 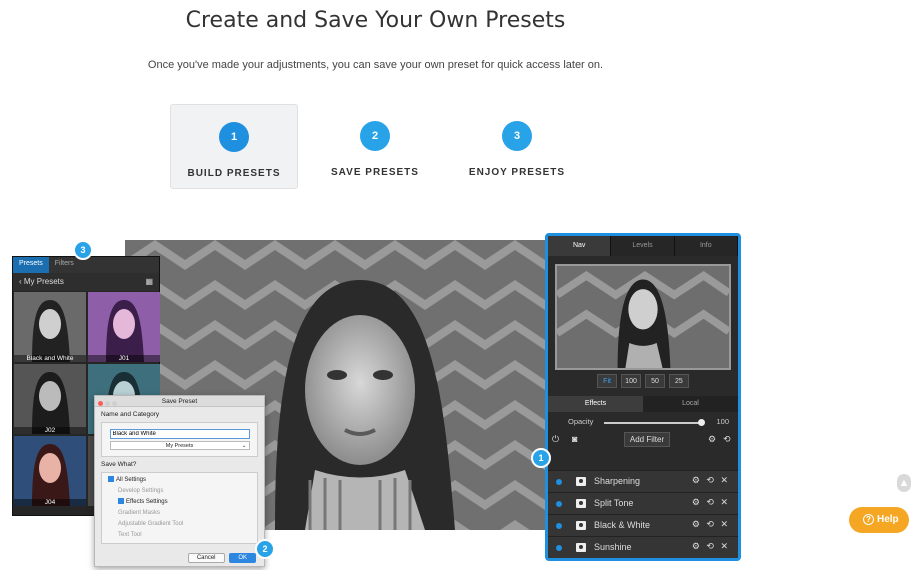 I want to click on filter-name: Sunshine, so click(x=613, y=547).